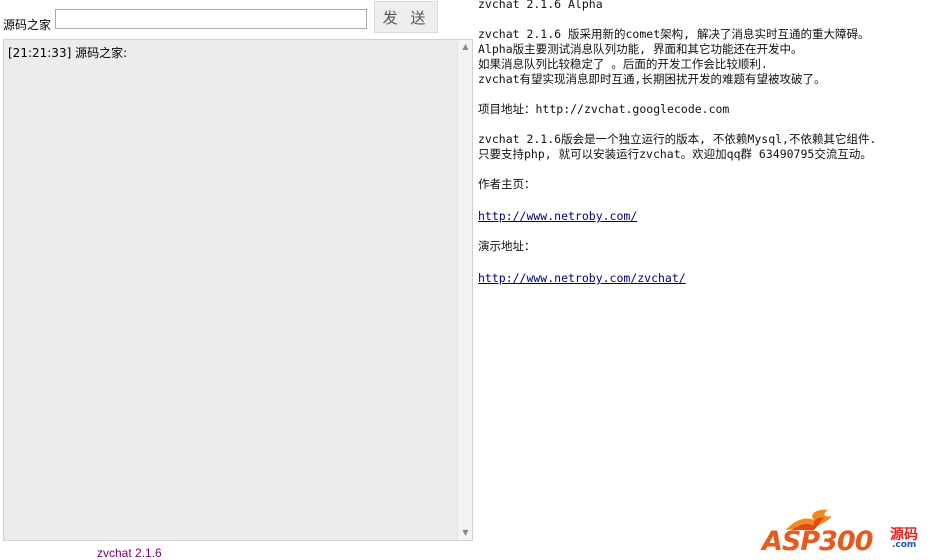 The image size is (931, 560). I want to click on author-link: http://www.netroby.com/, so click(557, 216).